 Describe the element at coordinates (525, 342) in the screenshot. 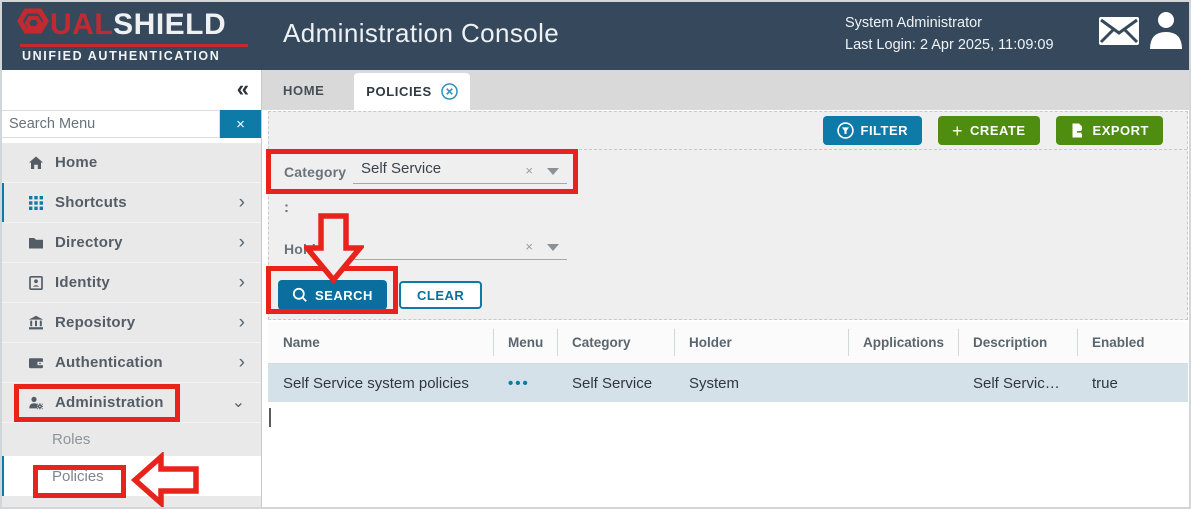

I see `column-header: Menu` at that location.